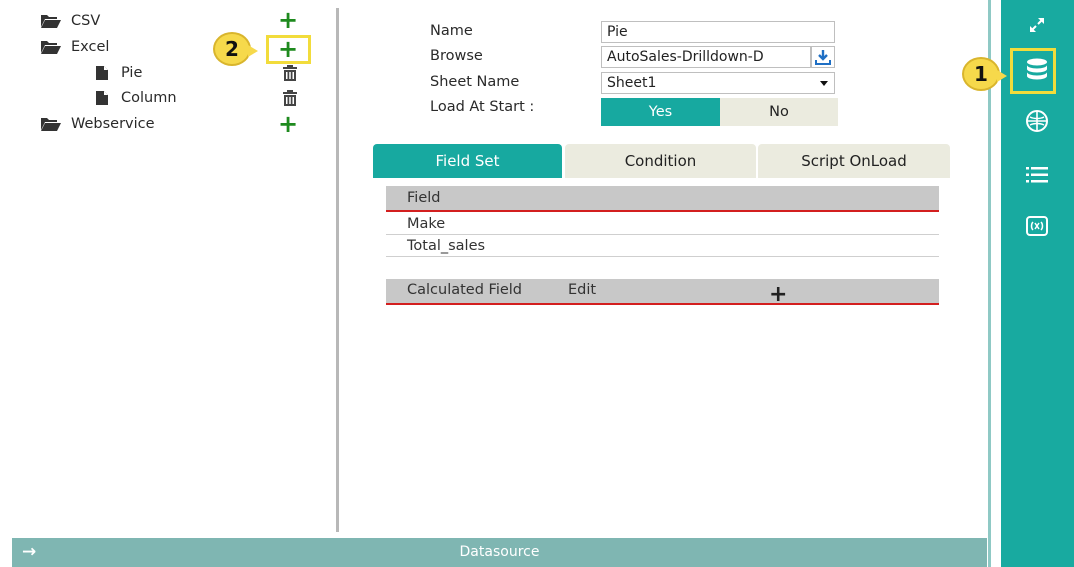 Image resolution: width=1074 pixels, height=567 pixels. Describe the element at coordinates (660, 112) in the screenshot. I see `load-yes-button: Yes` at that location.